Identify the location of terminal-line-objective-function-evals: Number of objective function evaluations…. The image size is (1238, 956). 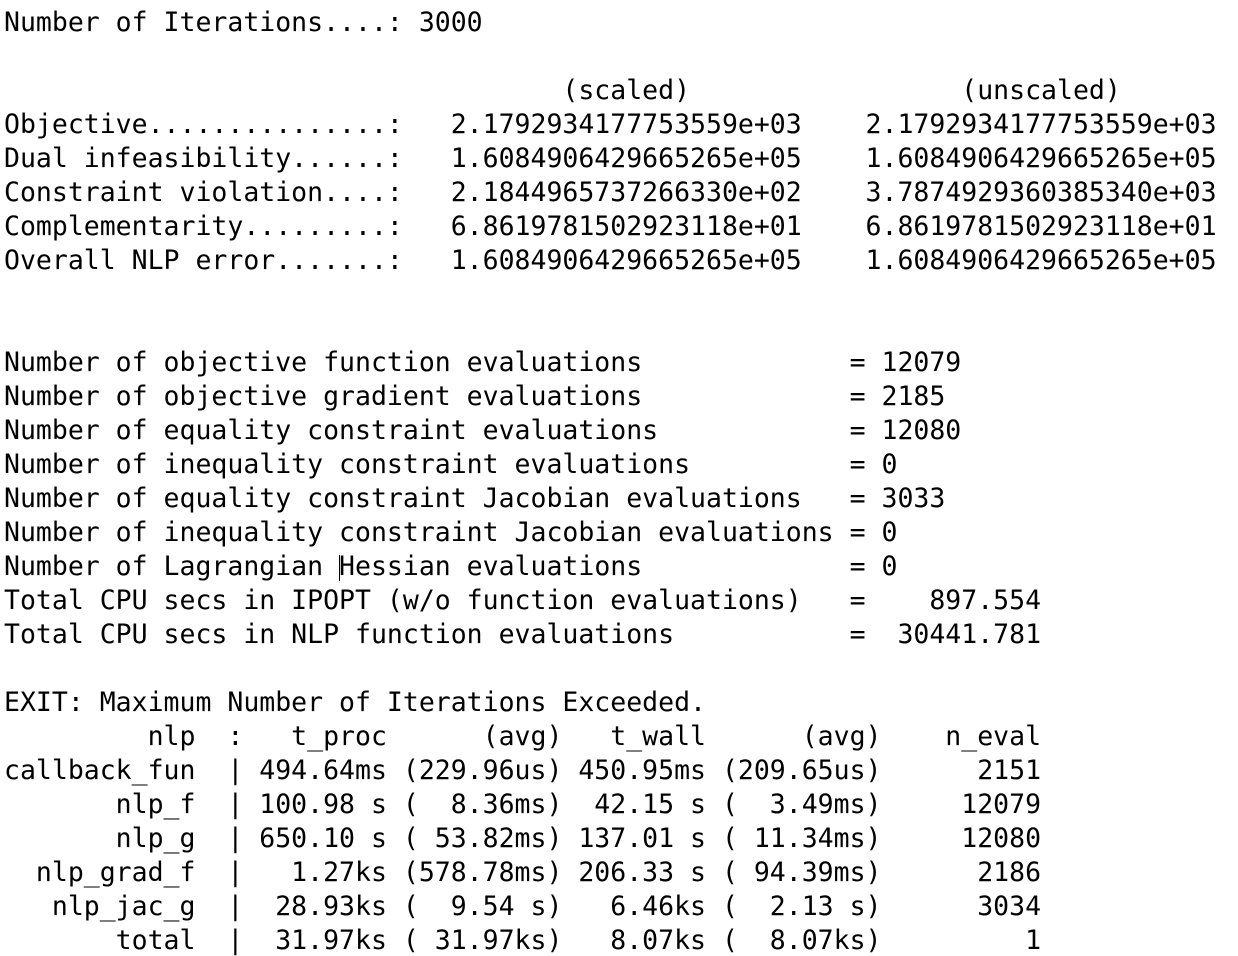
(483, 362).